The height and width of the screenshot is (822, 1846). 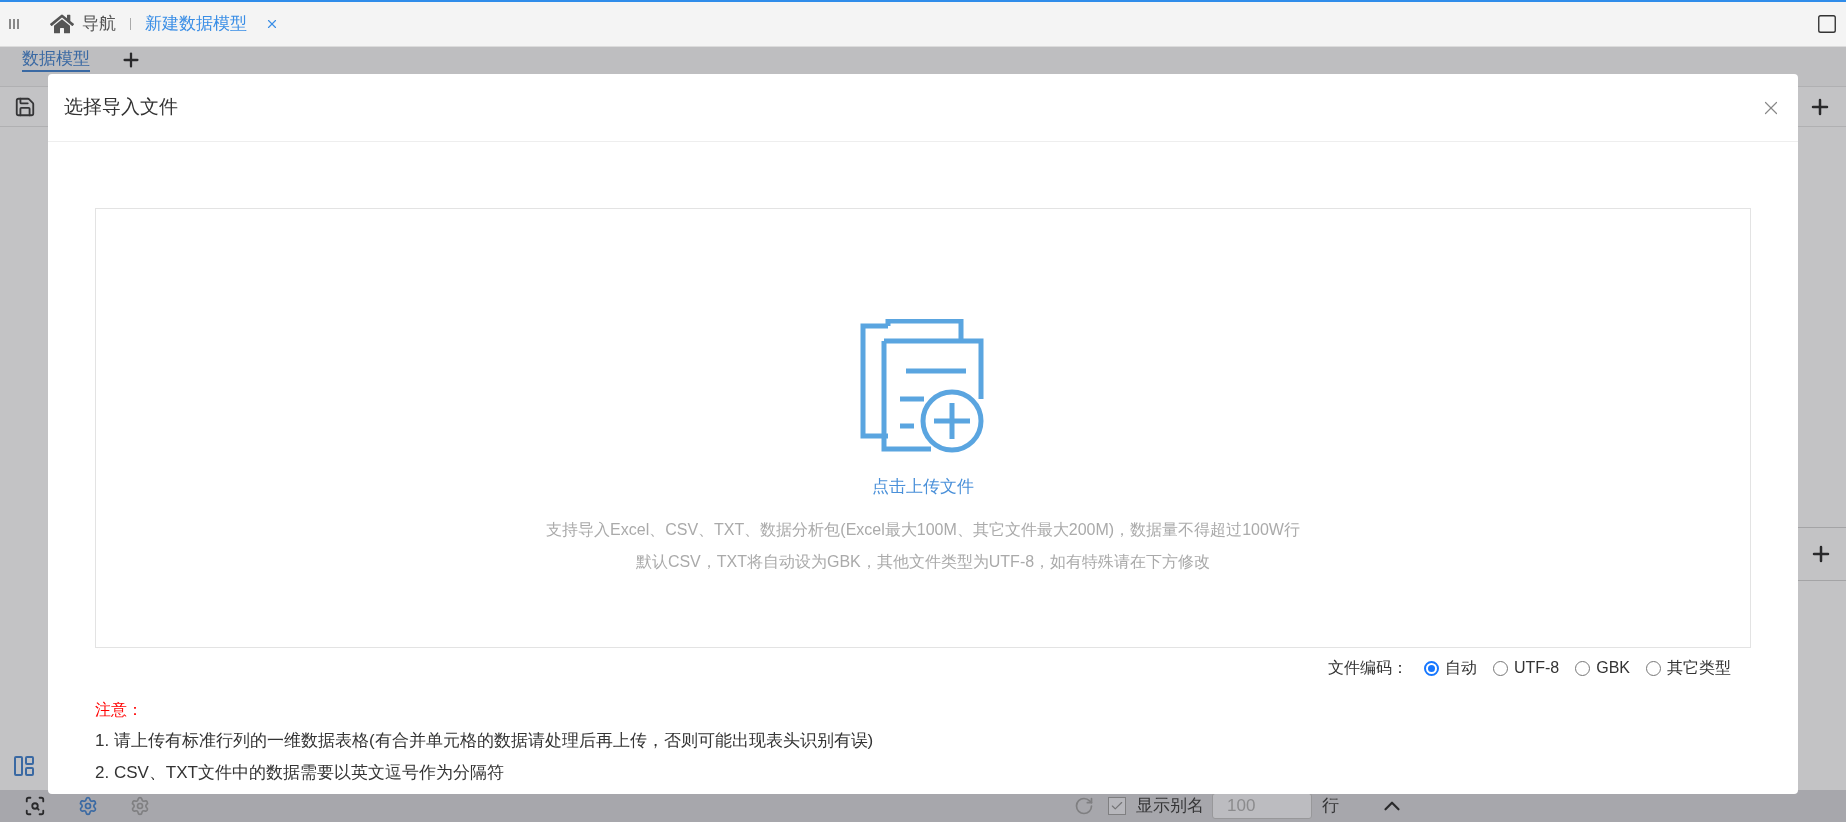 What do you see at coordinates (1602, 668) in the screenshot?
I see `encoding-radio: GBK` at bounding box center [1602, 668].